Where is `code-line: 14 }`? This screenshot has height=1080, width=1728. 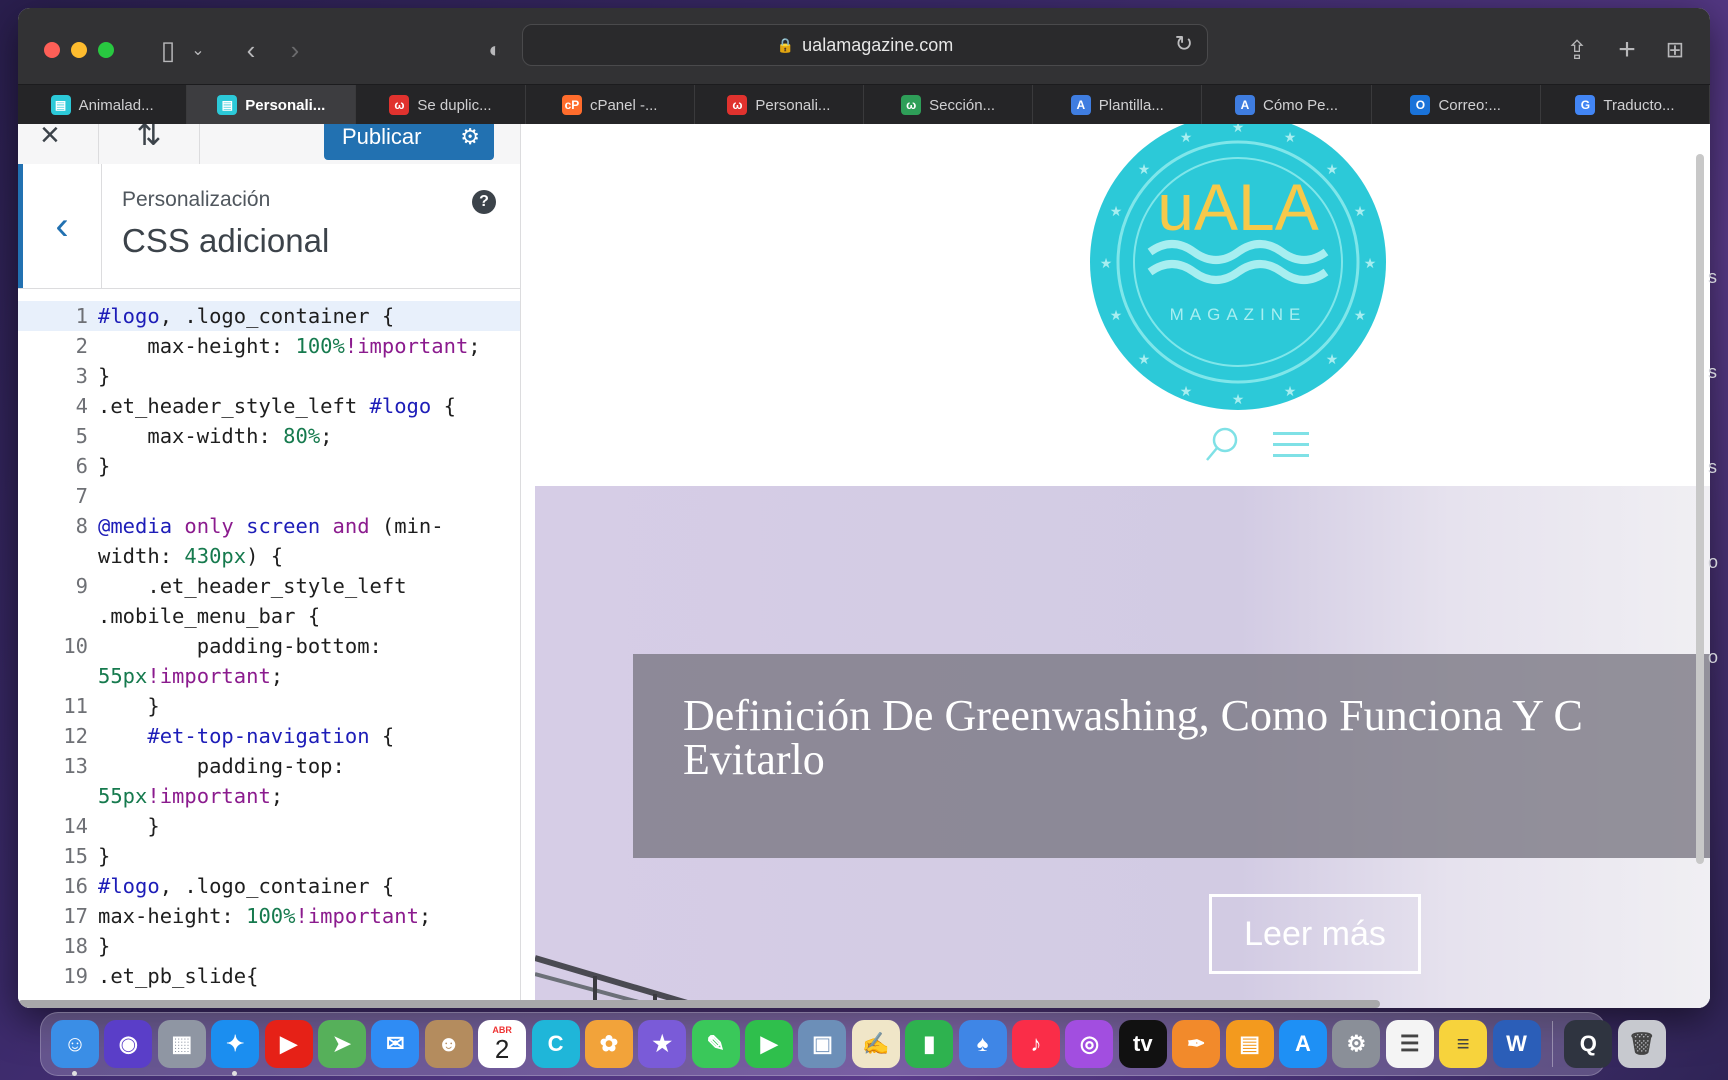 code-line: 14 } is located at coordinates (269, 826).